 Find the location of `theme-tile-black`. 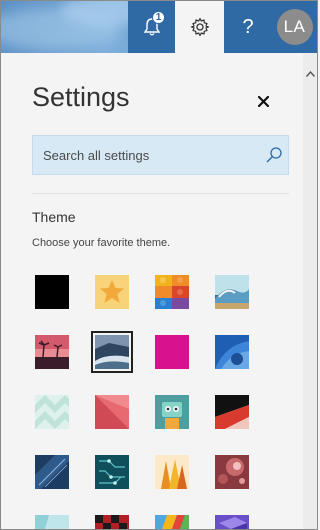

theme-tile-black is located at coordinates (52, 292).